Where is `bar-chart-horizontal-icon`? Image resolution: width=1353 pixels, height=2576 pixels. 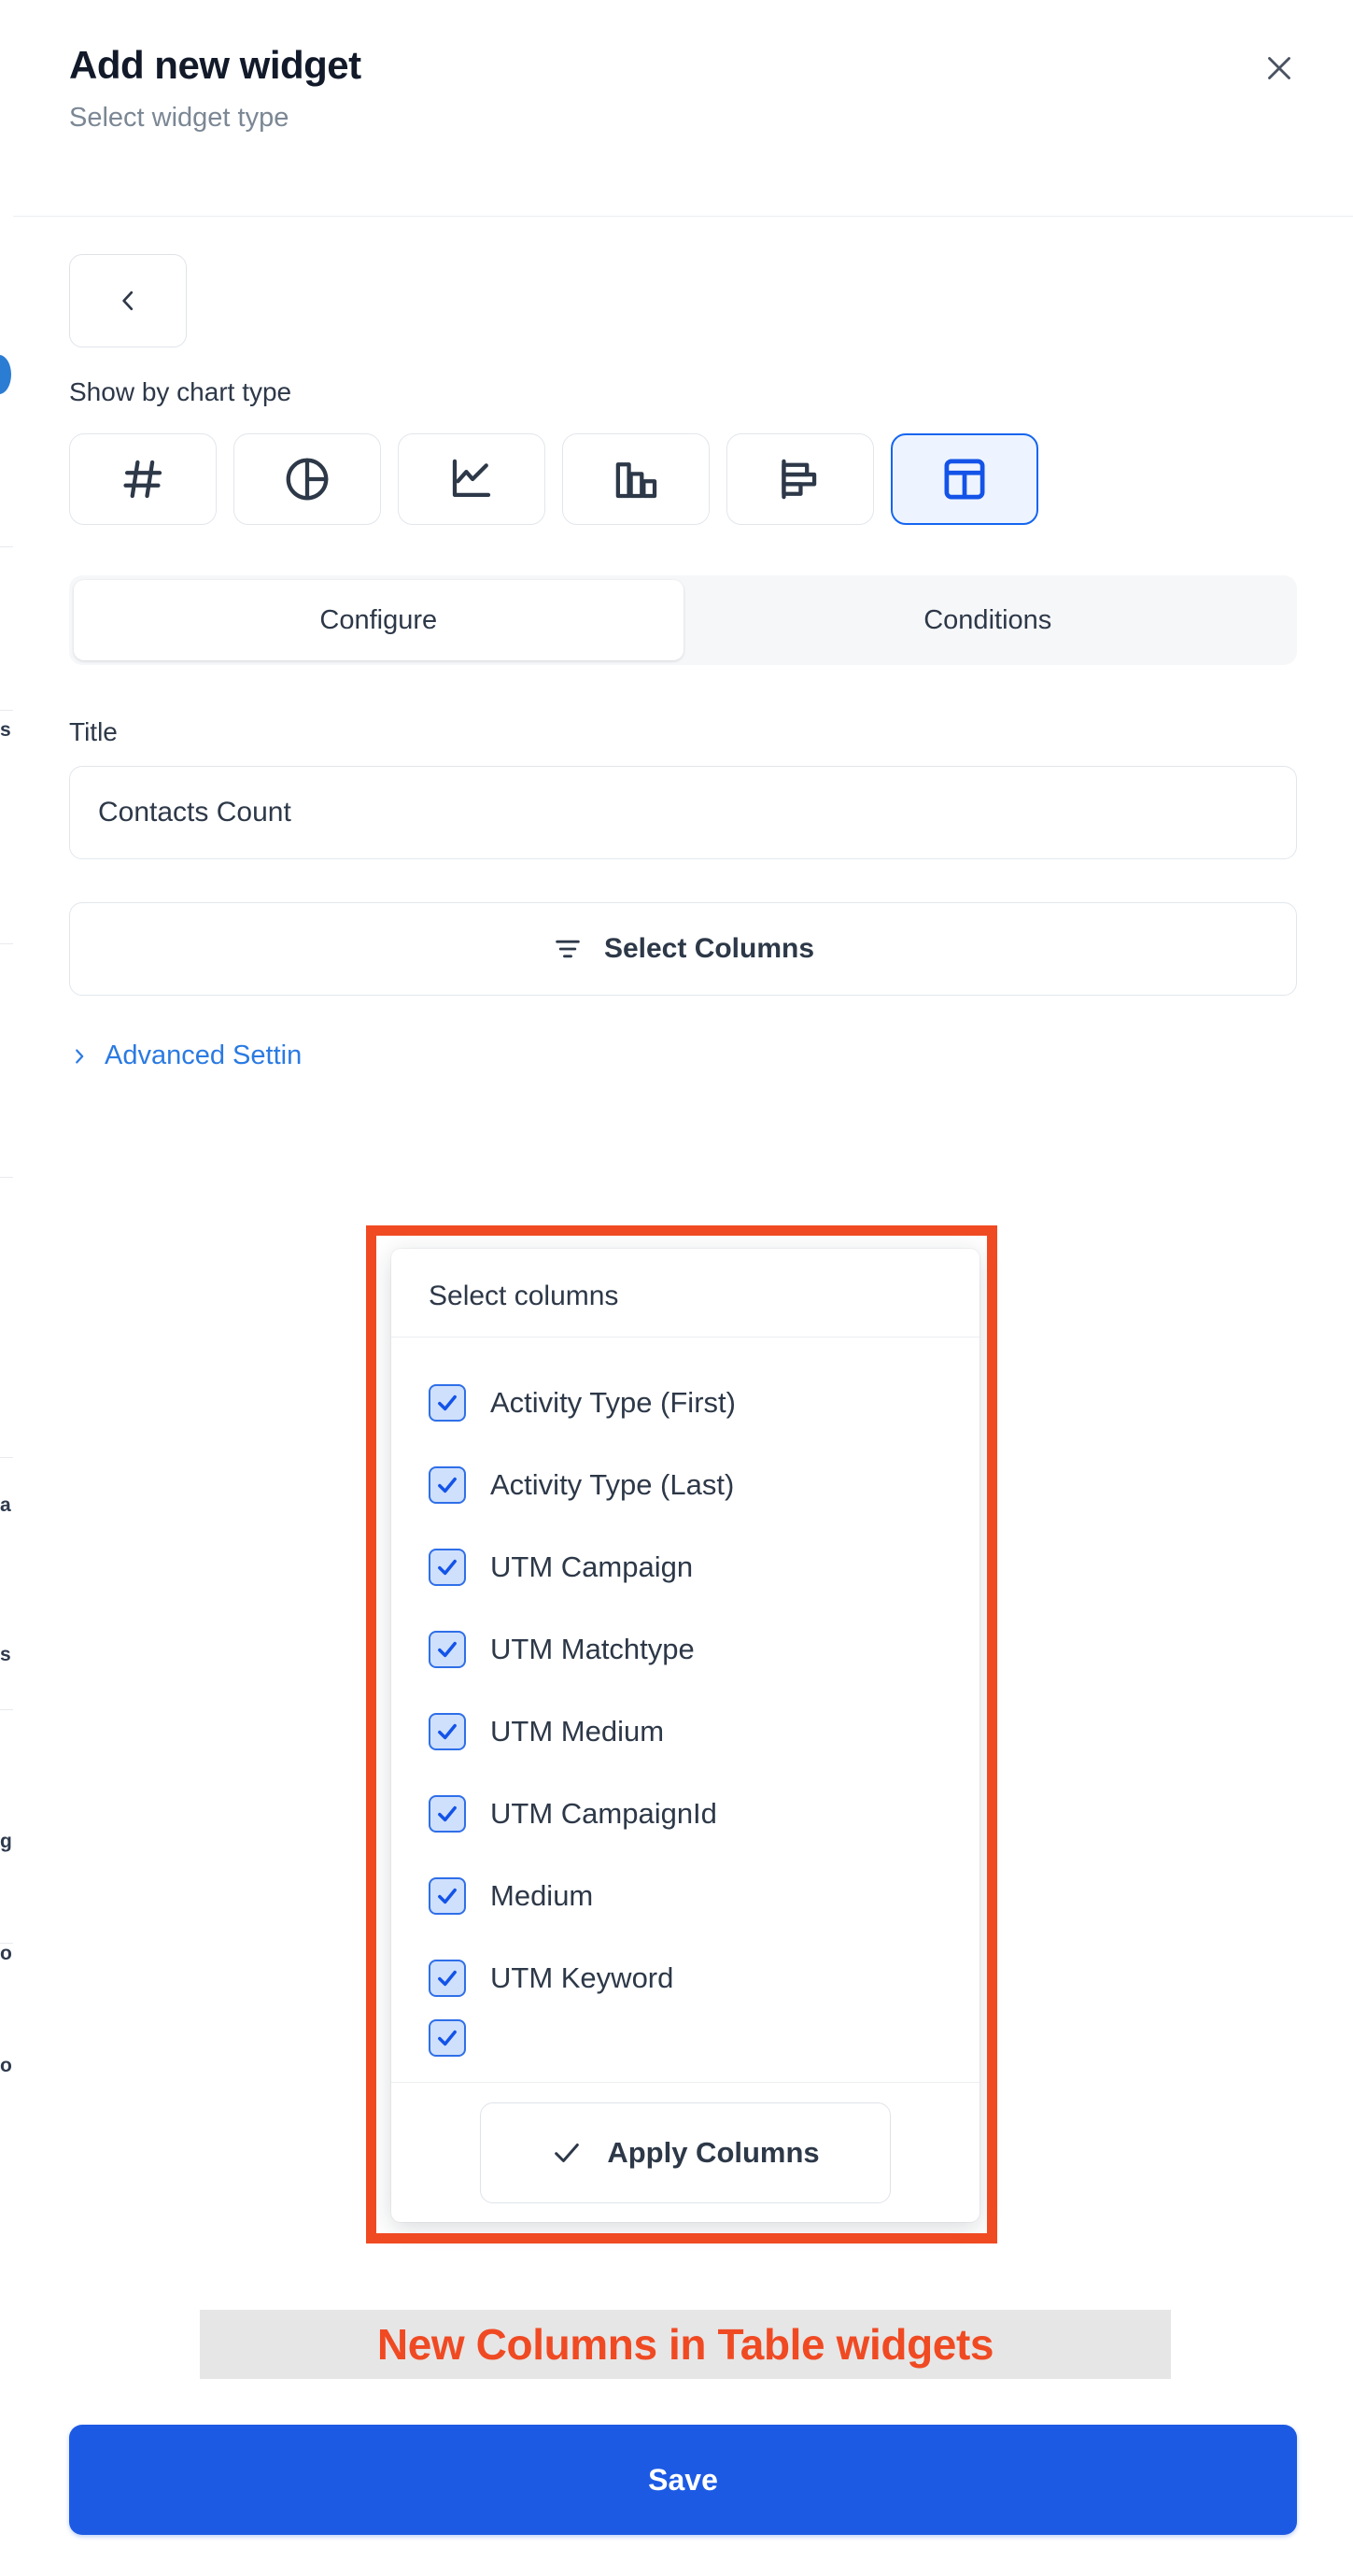
bar-chart-horizontal-icon is located at coordinates (799, 480).